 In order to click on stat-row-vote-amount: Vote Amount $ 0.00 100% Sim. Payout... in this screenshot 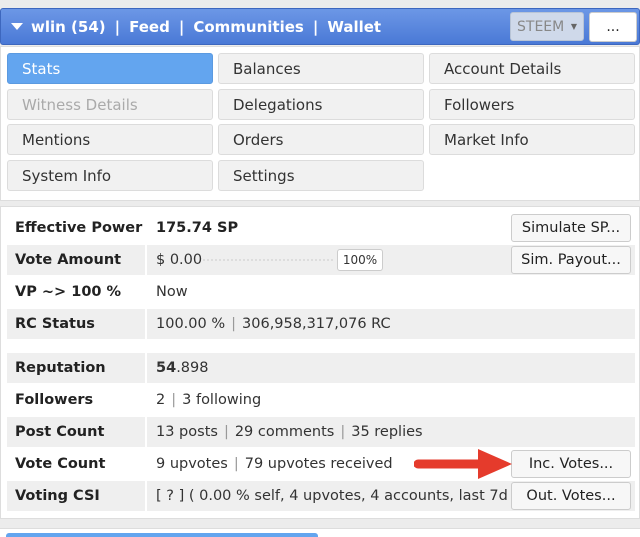, I will do `click(321, 260)`.